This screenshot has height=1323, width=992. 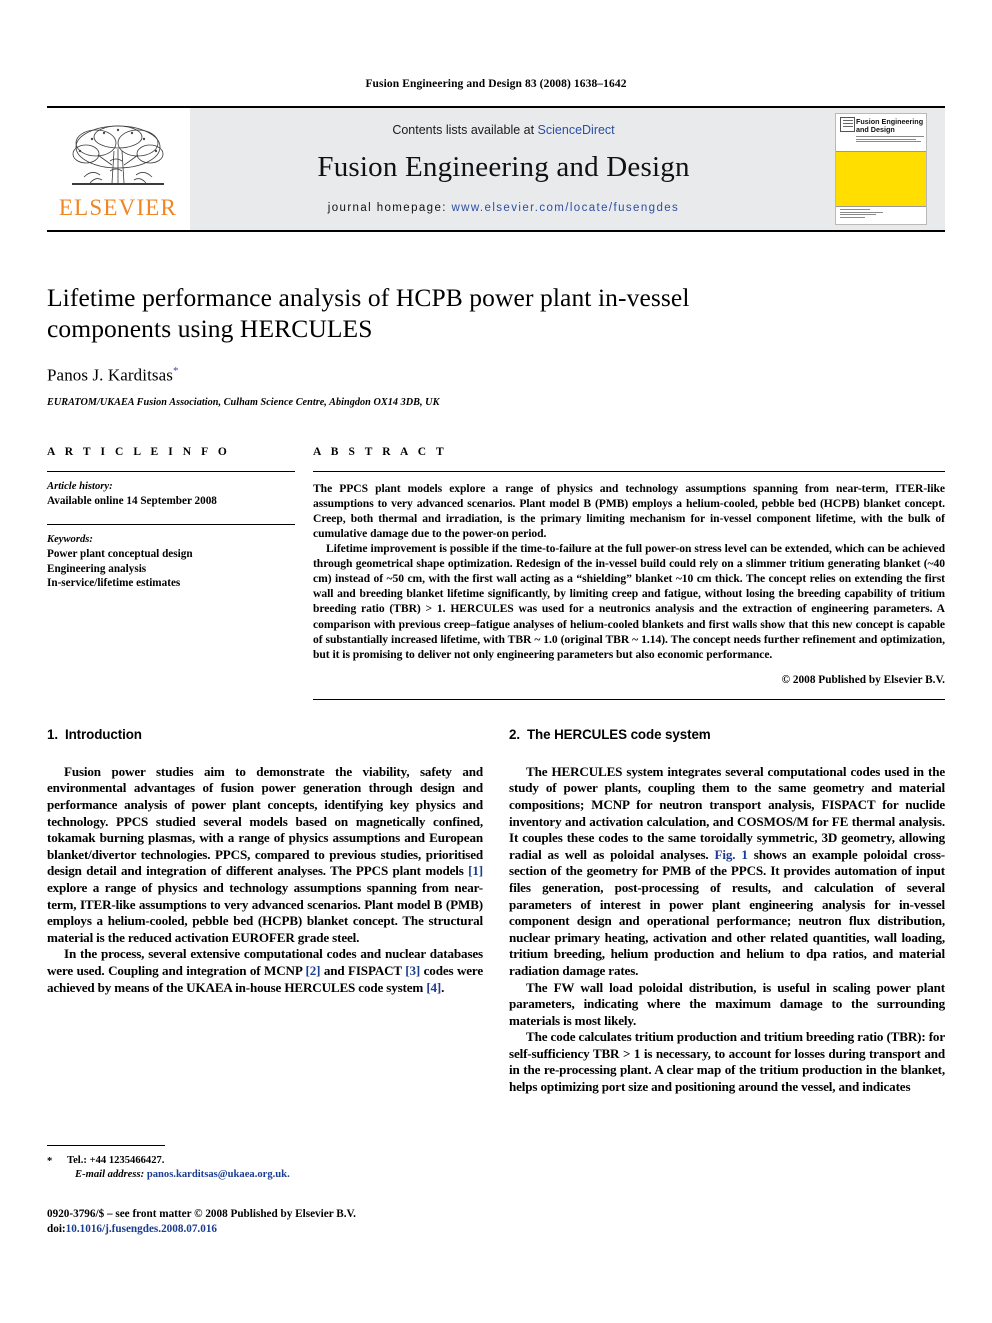 I want to click on doi-link: 10.1016/j.fusengdes.2008.07.016, so click(x=141, y=1229).